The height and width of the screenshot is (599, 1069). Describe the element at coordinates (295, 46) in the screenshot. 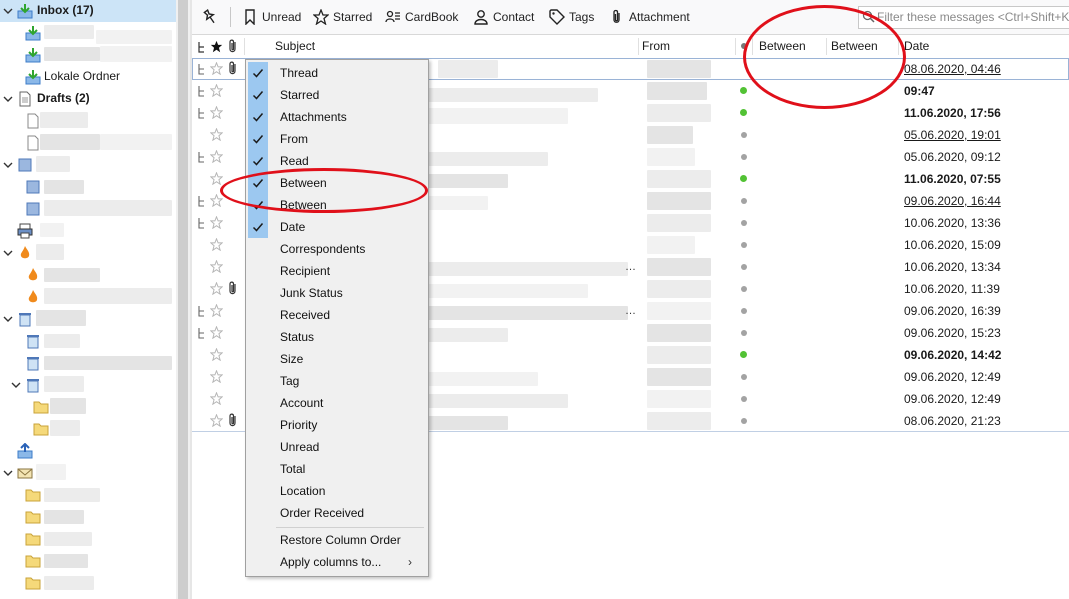

I see `column-header-subject: Subject` at that location.